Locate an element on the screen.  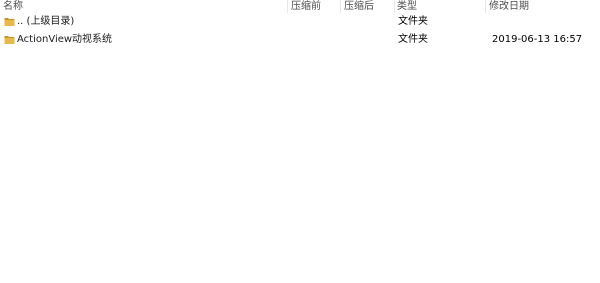
file-modified: 2019-06-13 16:57 is located at coordinates (537, 39).